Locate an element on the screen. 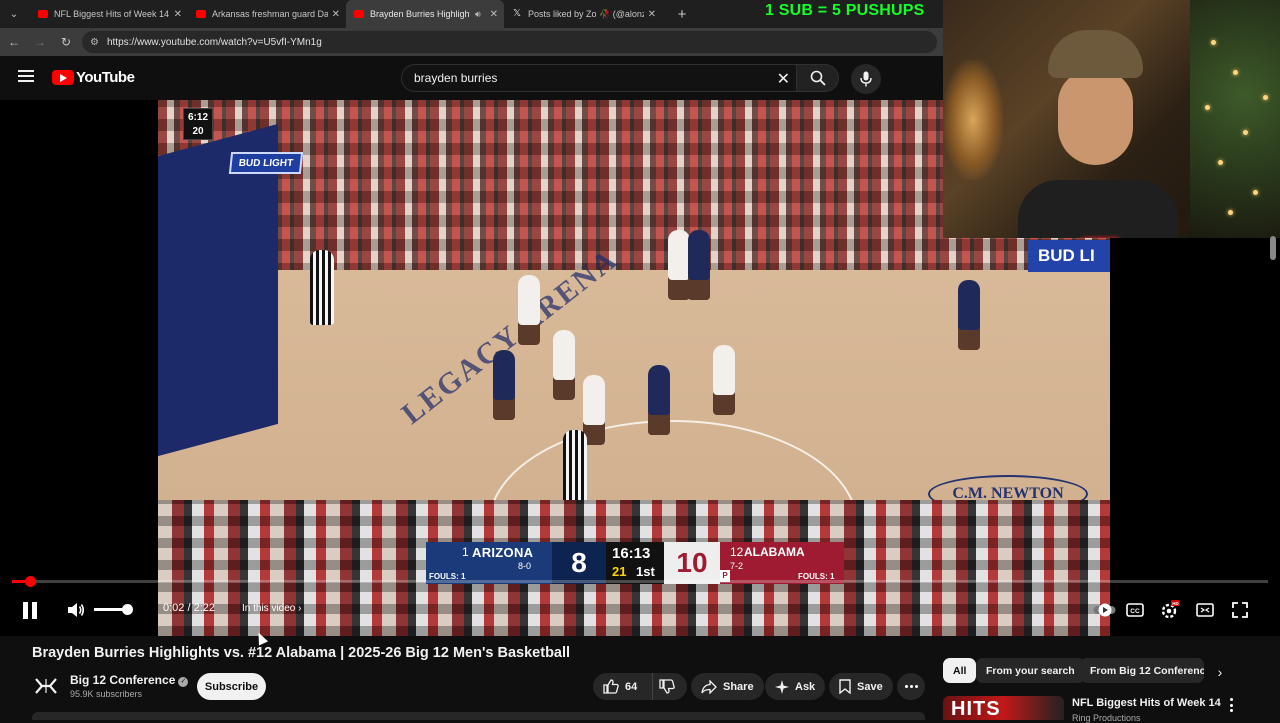 Image resolution: width=1280 pixels, height=723 pixels. volume-icon is located at coordinates (76, 610).